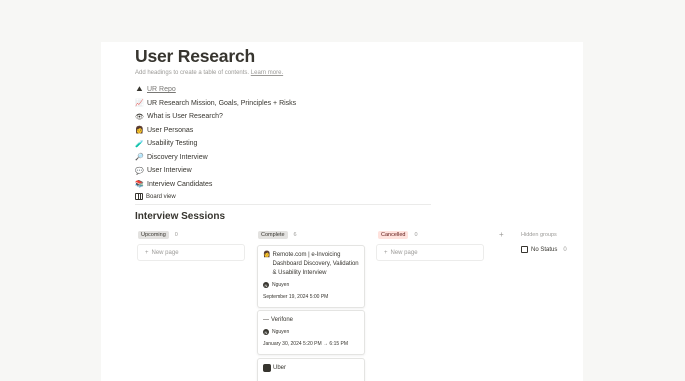 The height and width of the screenshot is (381, 685). What do you see at coordinates (215, 131) in the screenshot?
I see `link-user-personas: 👩 User Personas` at bounding box center [215, 131].